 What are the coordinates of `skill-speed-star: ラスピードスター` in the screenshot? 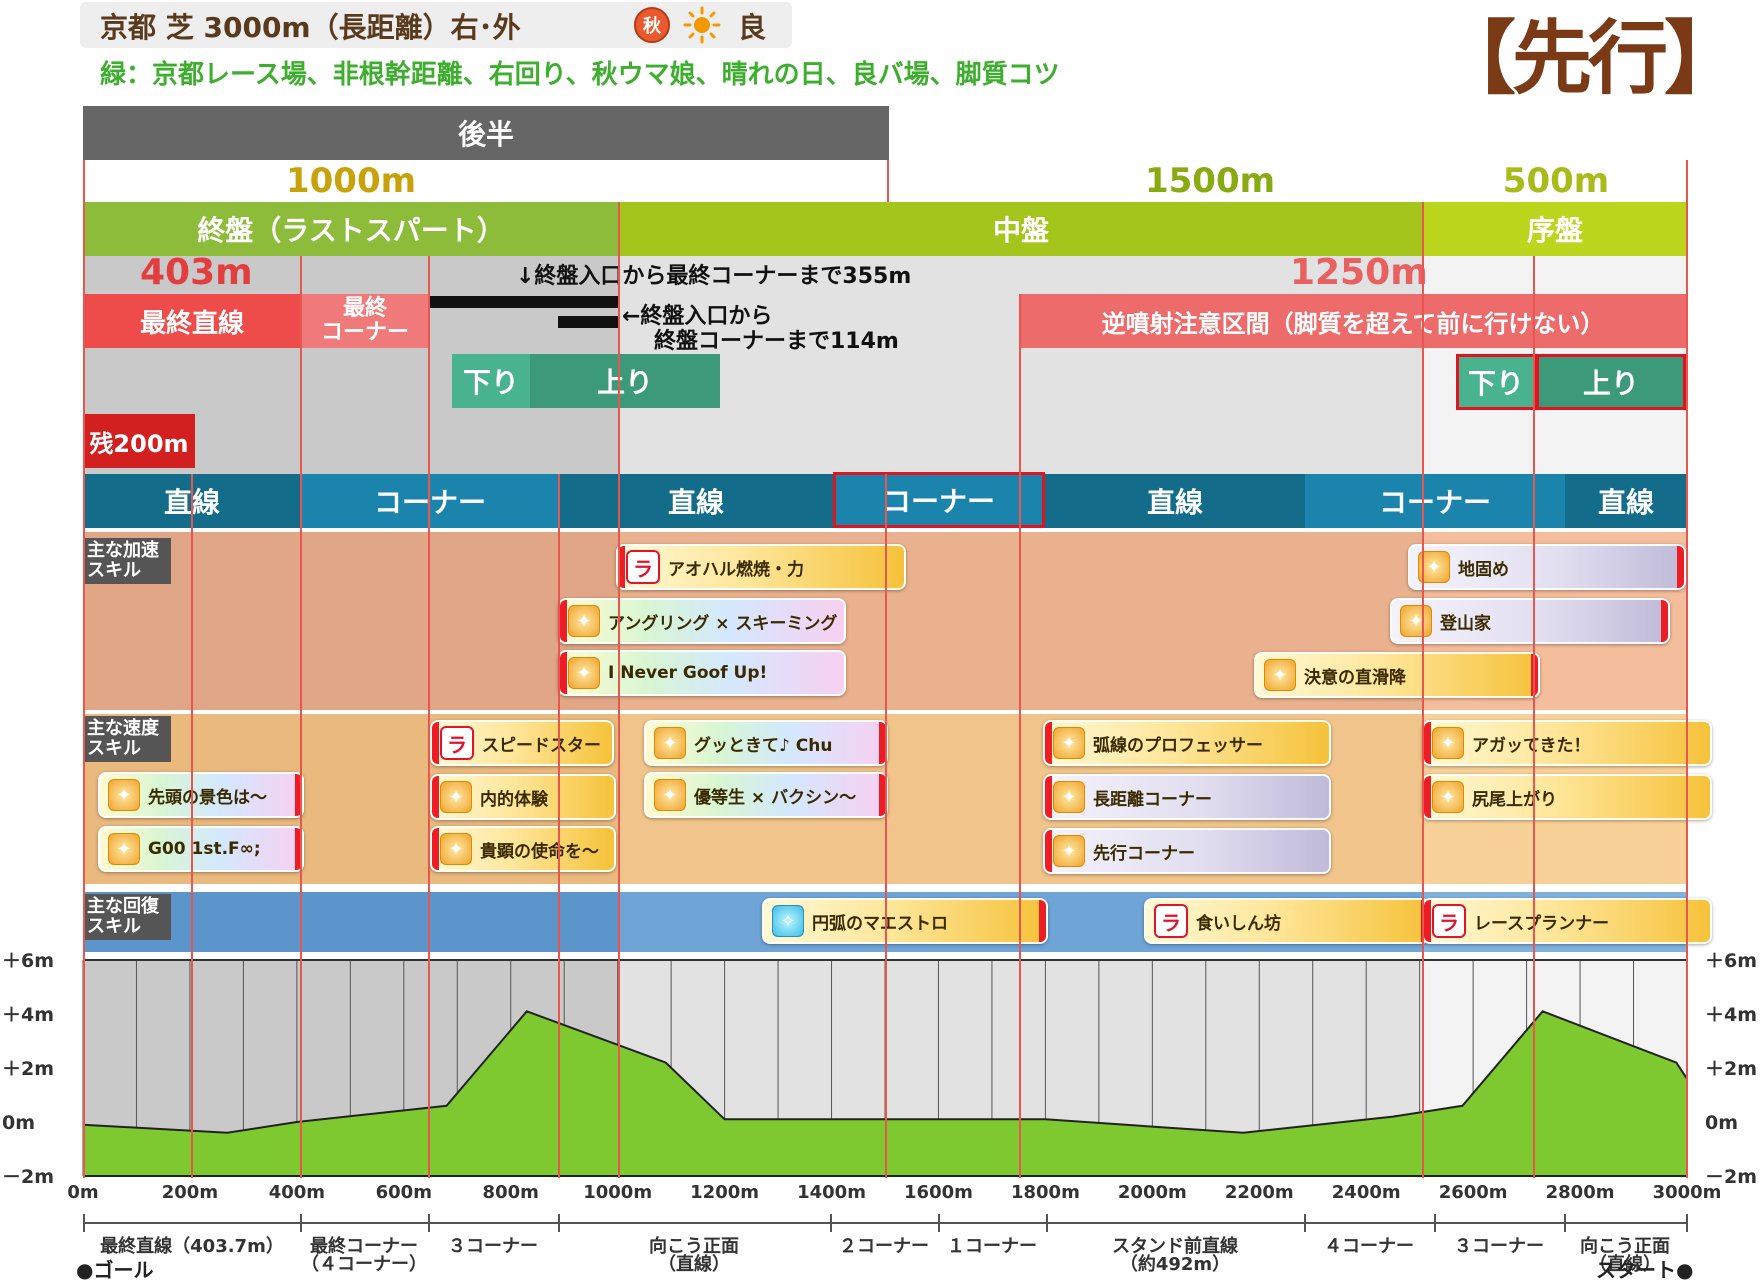 It's located at (522, 743).